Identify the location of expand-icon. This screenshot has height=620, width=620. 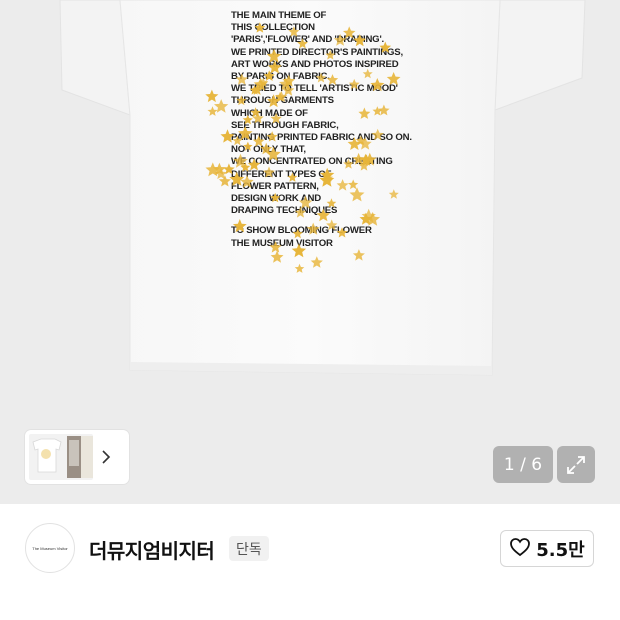
(576, 464).